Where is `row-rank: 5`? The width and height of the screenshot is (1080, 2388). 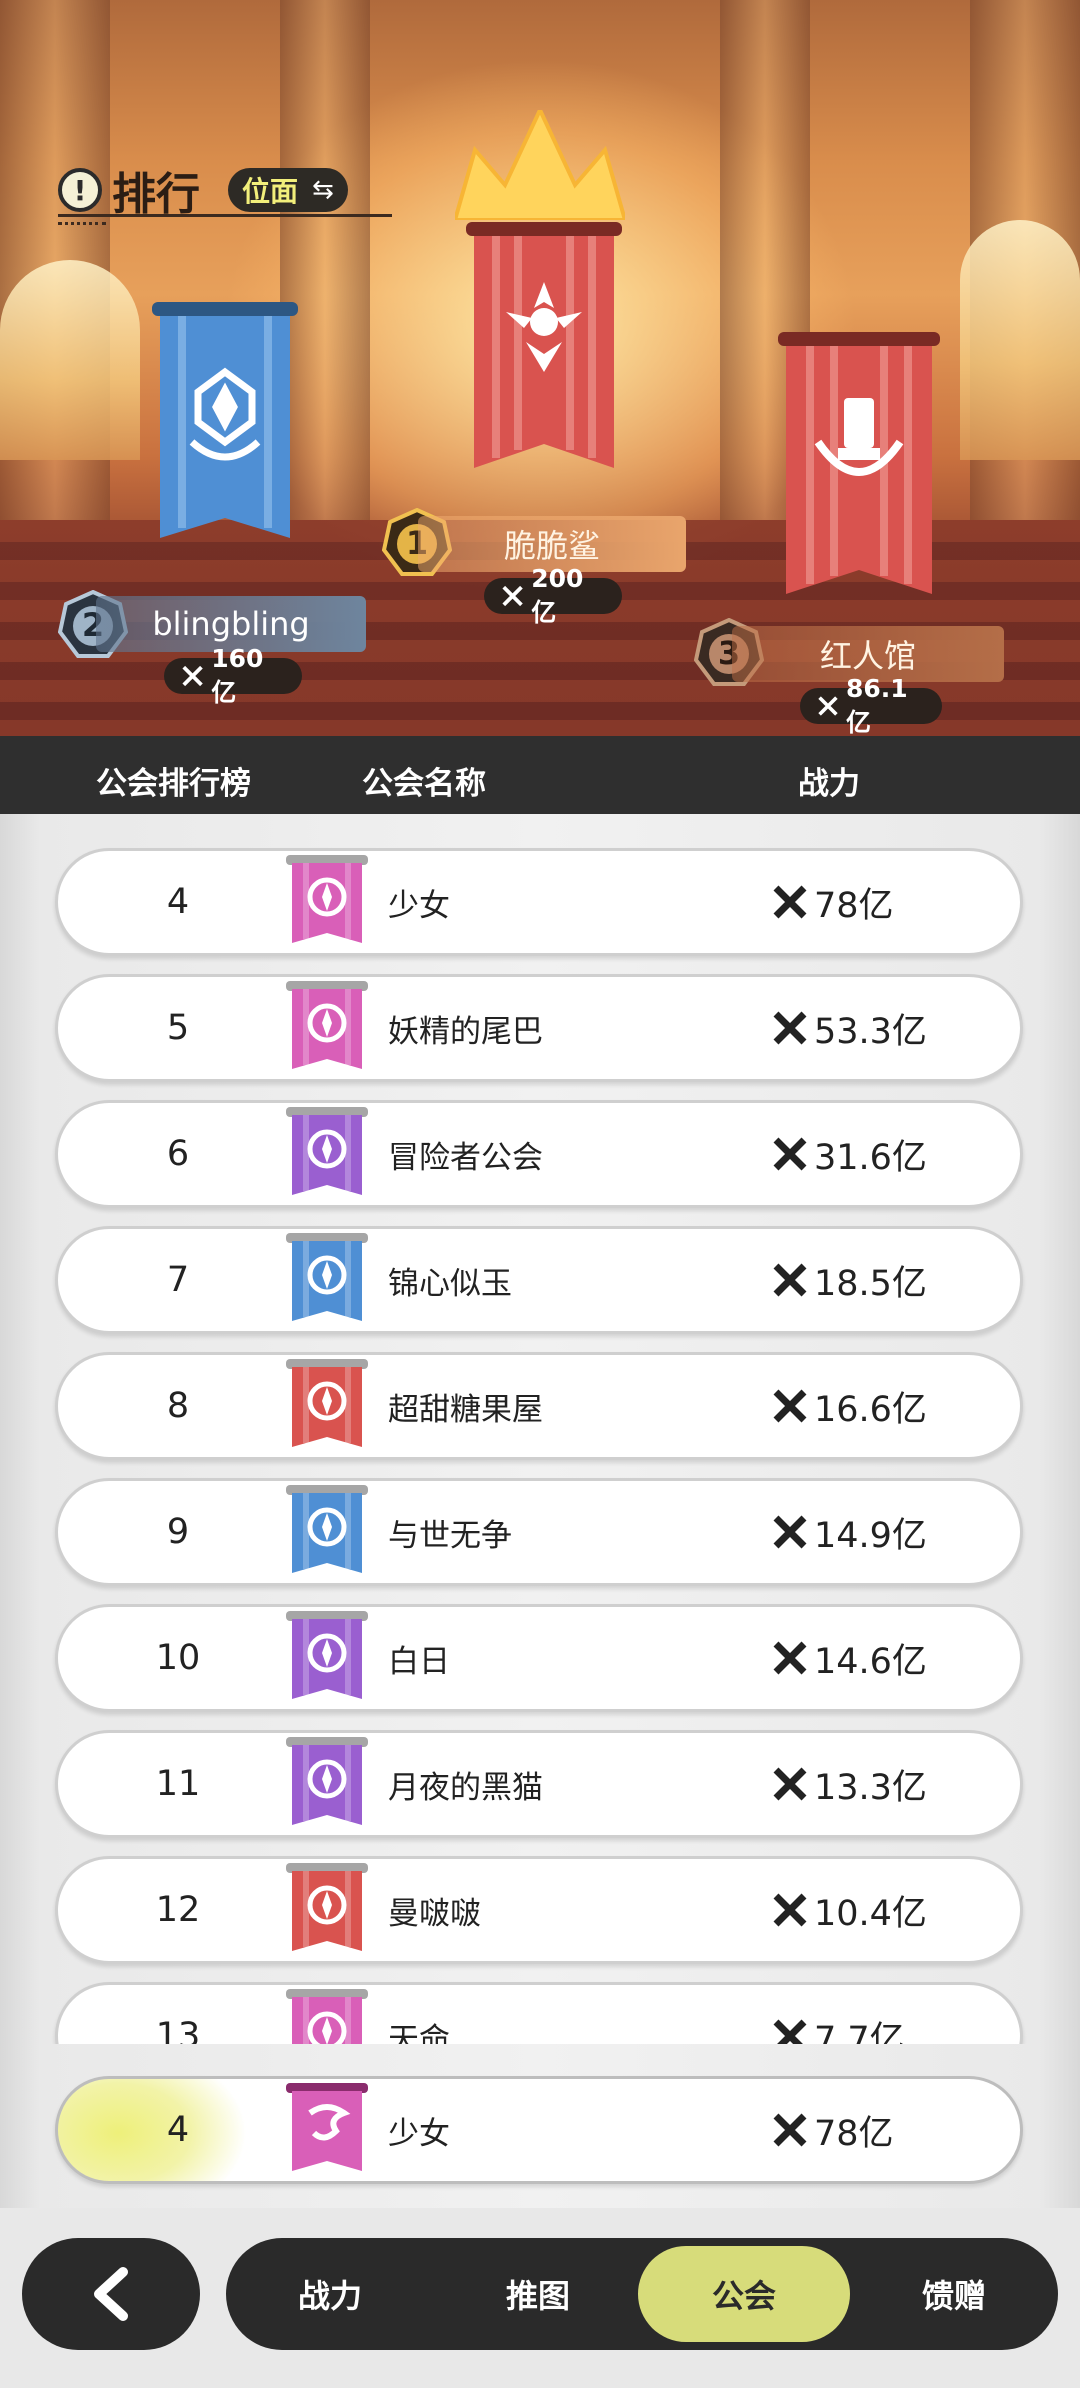
row-rank: 5 is located at coordinates (178, 1028).